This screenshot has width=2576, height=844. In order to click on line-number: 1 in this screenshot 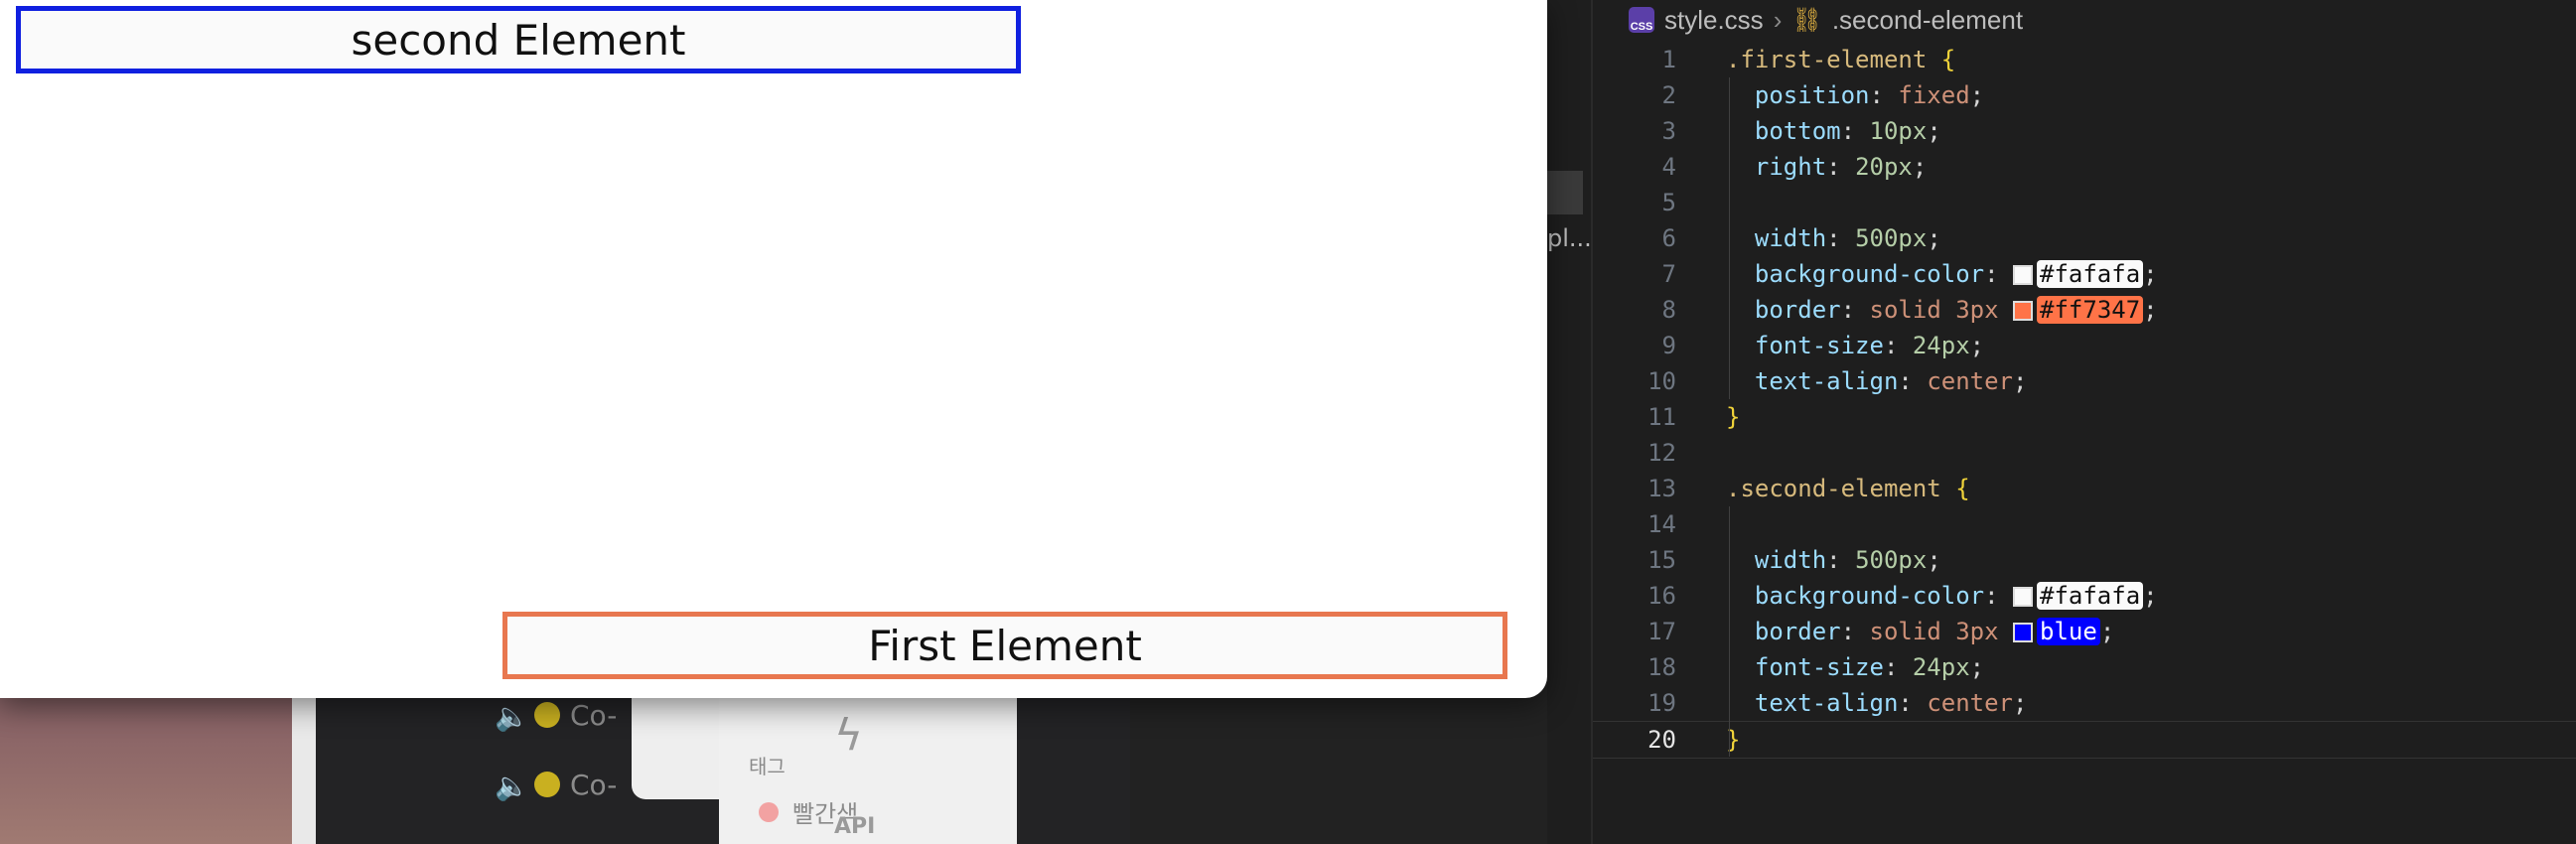, I will do `click(1668, 59)`.